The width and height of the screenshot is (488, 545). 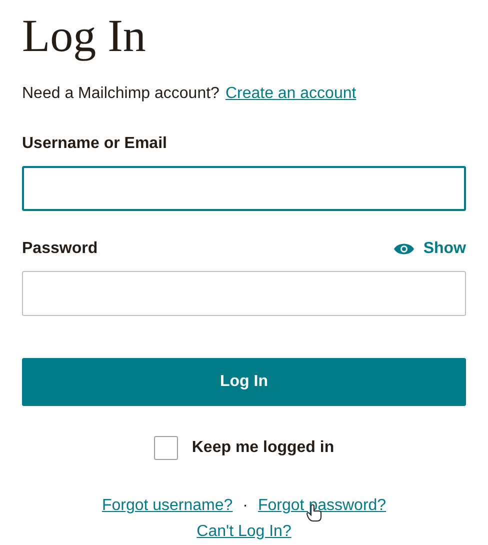 I want to click on cant-login-link: Can't Log In?, so click(x=244, y=532).